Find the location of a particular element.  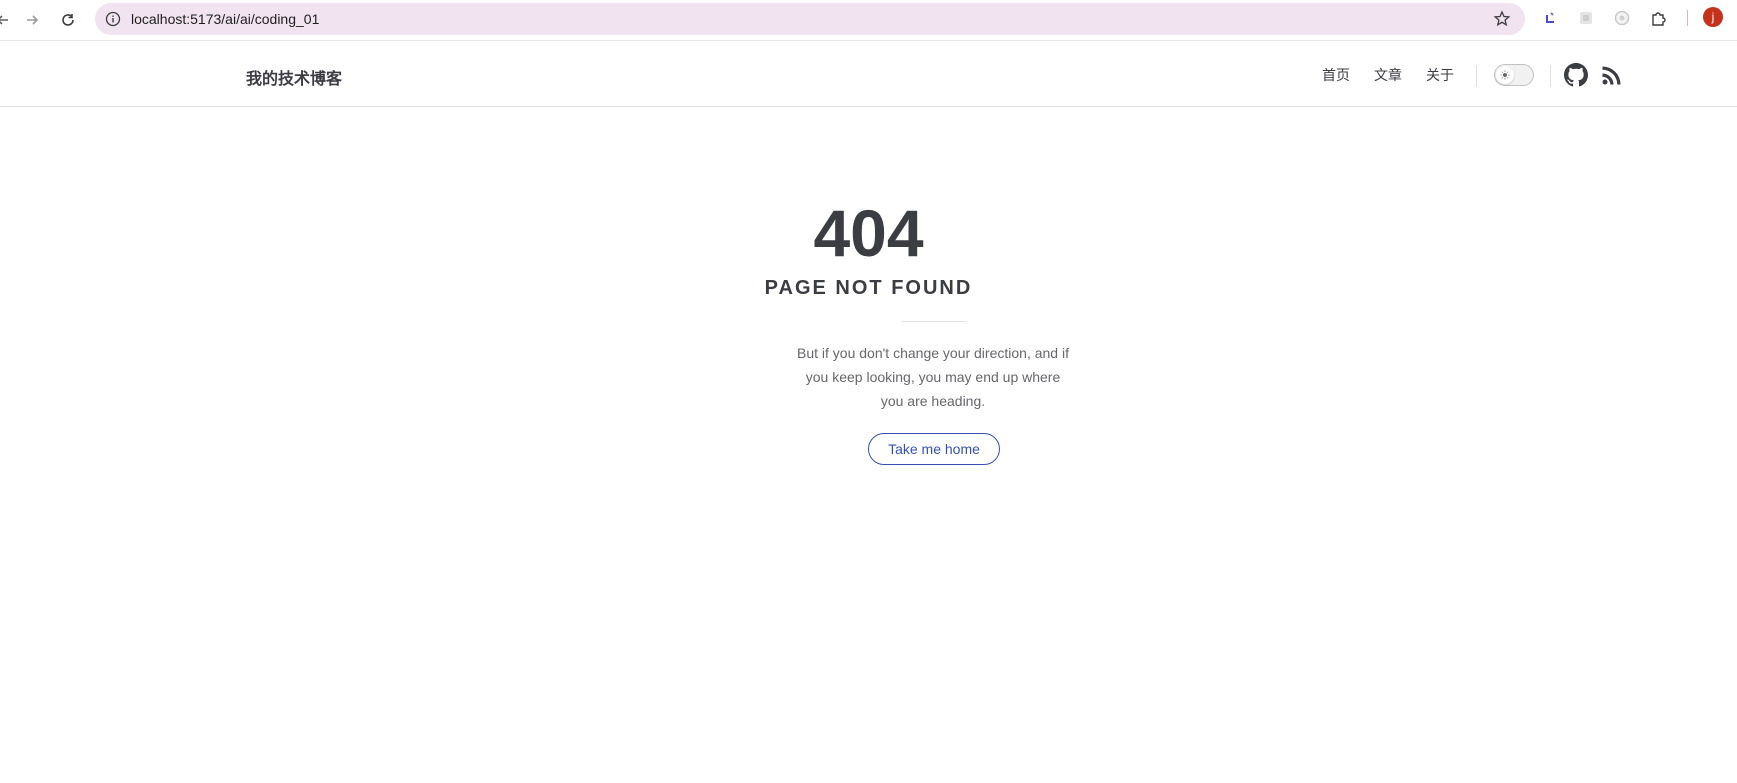

take-me-home-button: Take me home is located at coordinates (934, 449).